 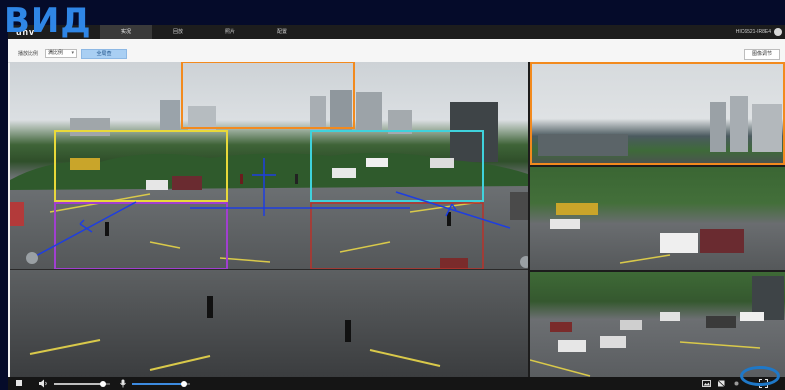 I want to click on nav-tabs: 实况 回放 照片 配置, so click(x=204, y=32).